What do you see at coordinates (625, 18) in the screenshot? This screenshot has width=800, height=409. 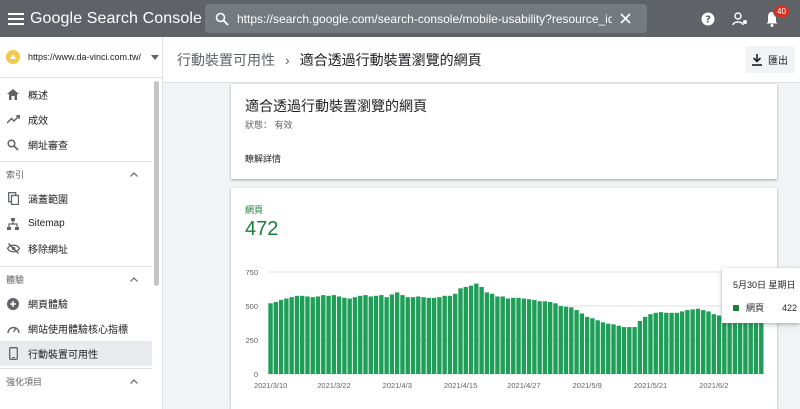 I see `close-icon` at bounding box center [625, 18].